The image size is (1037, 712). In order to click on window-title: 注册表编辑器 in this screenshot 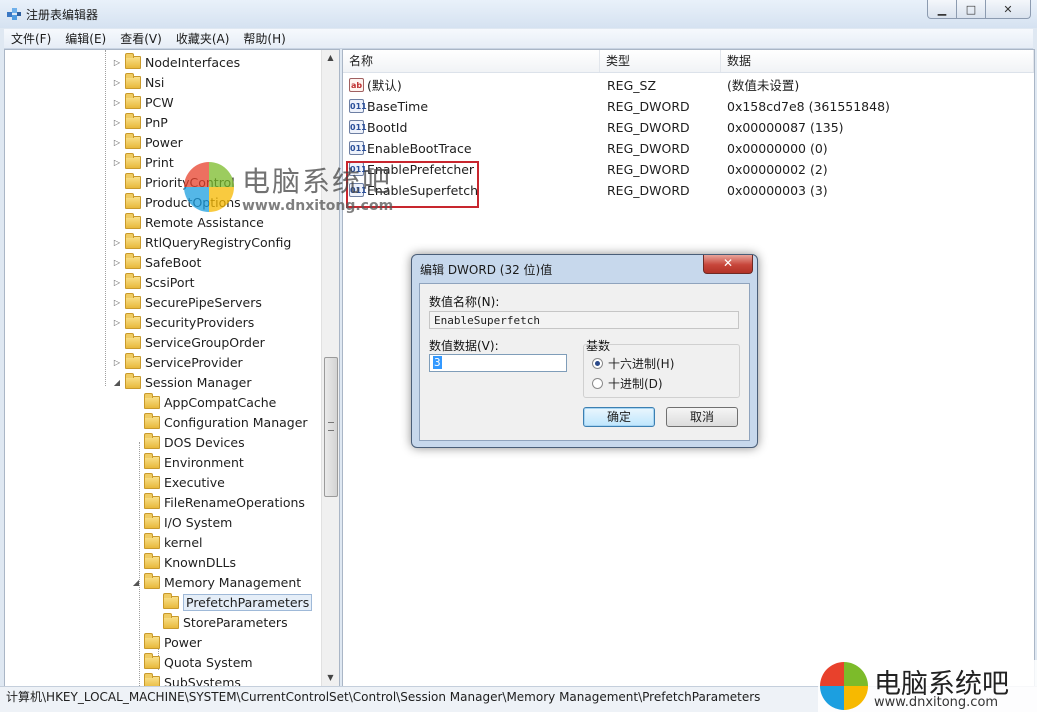, I will do `click(62, 15)`.